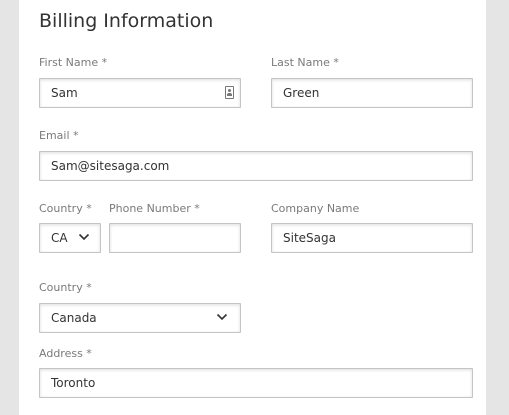 The image size is (509, 415). I want to click on last-name-value: Green, so click(301, 93).